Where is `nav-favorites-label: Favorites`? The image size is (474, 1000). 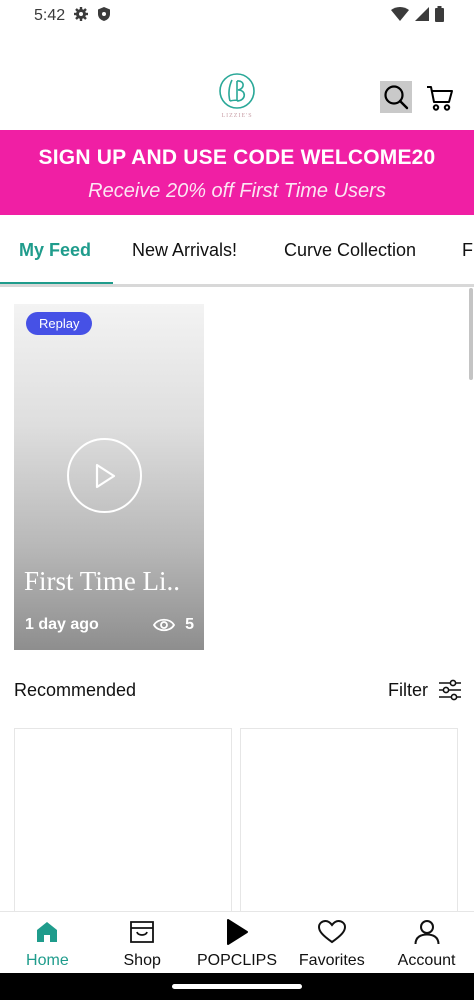 nav-favorites-label: Favorites is located at coordinates (331, 960).